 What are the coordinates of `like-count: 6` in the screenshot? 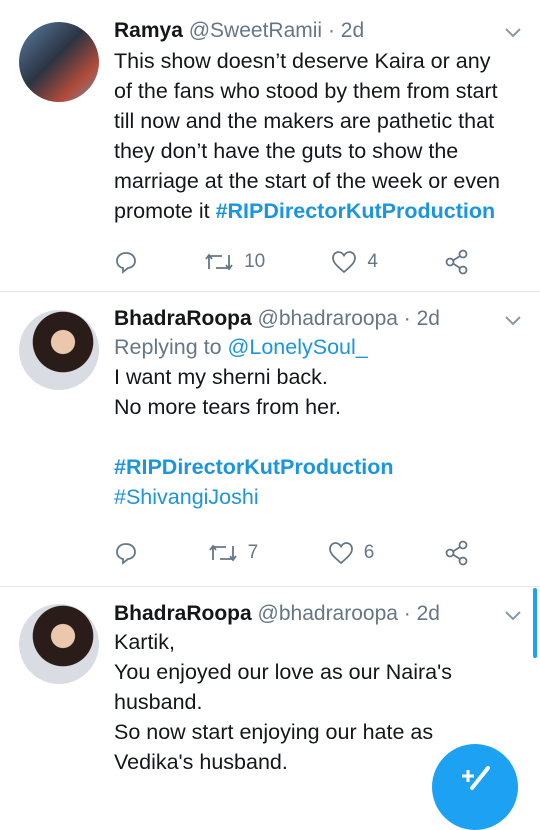 It's located at (369, 552).